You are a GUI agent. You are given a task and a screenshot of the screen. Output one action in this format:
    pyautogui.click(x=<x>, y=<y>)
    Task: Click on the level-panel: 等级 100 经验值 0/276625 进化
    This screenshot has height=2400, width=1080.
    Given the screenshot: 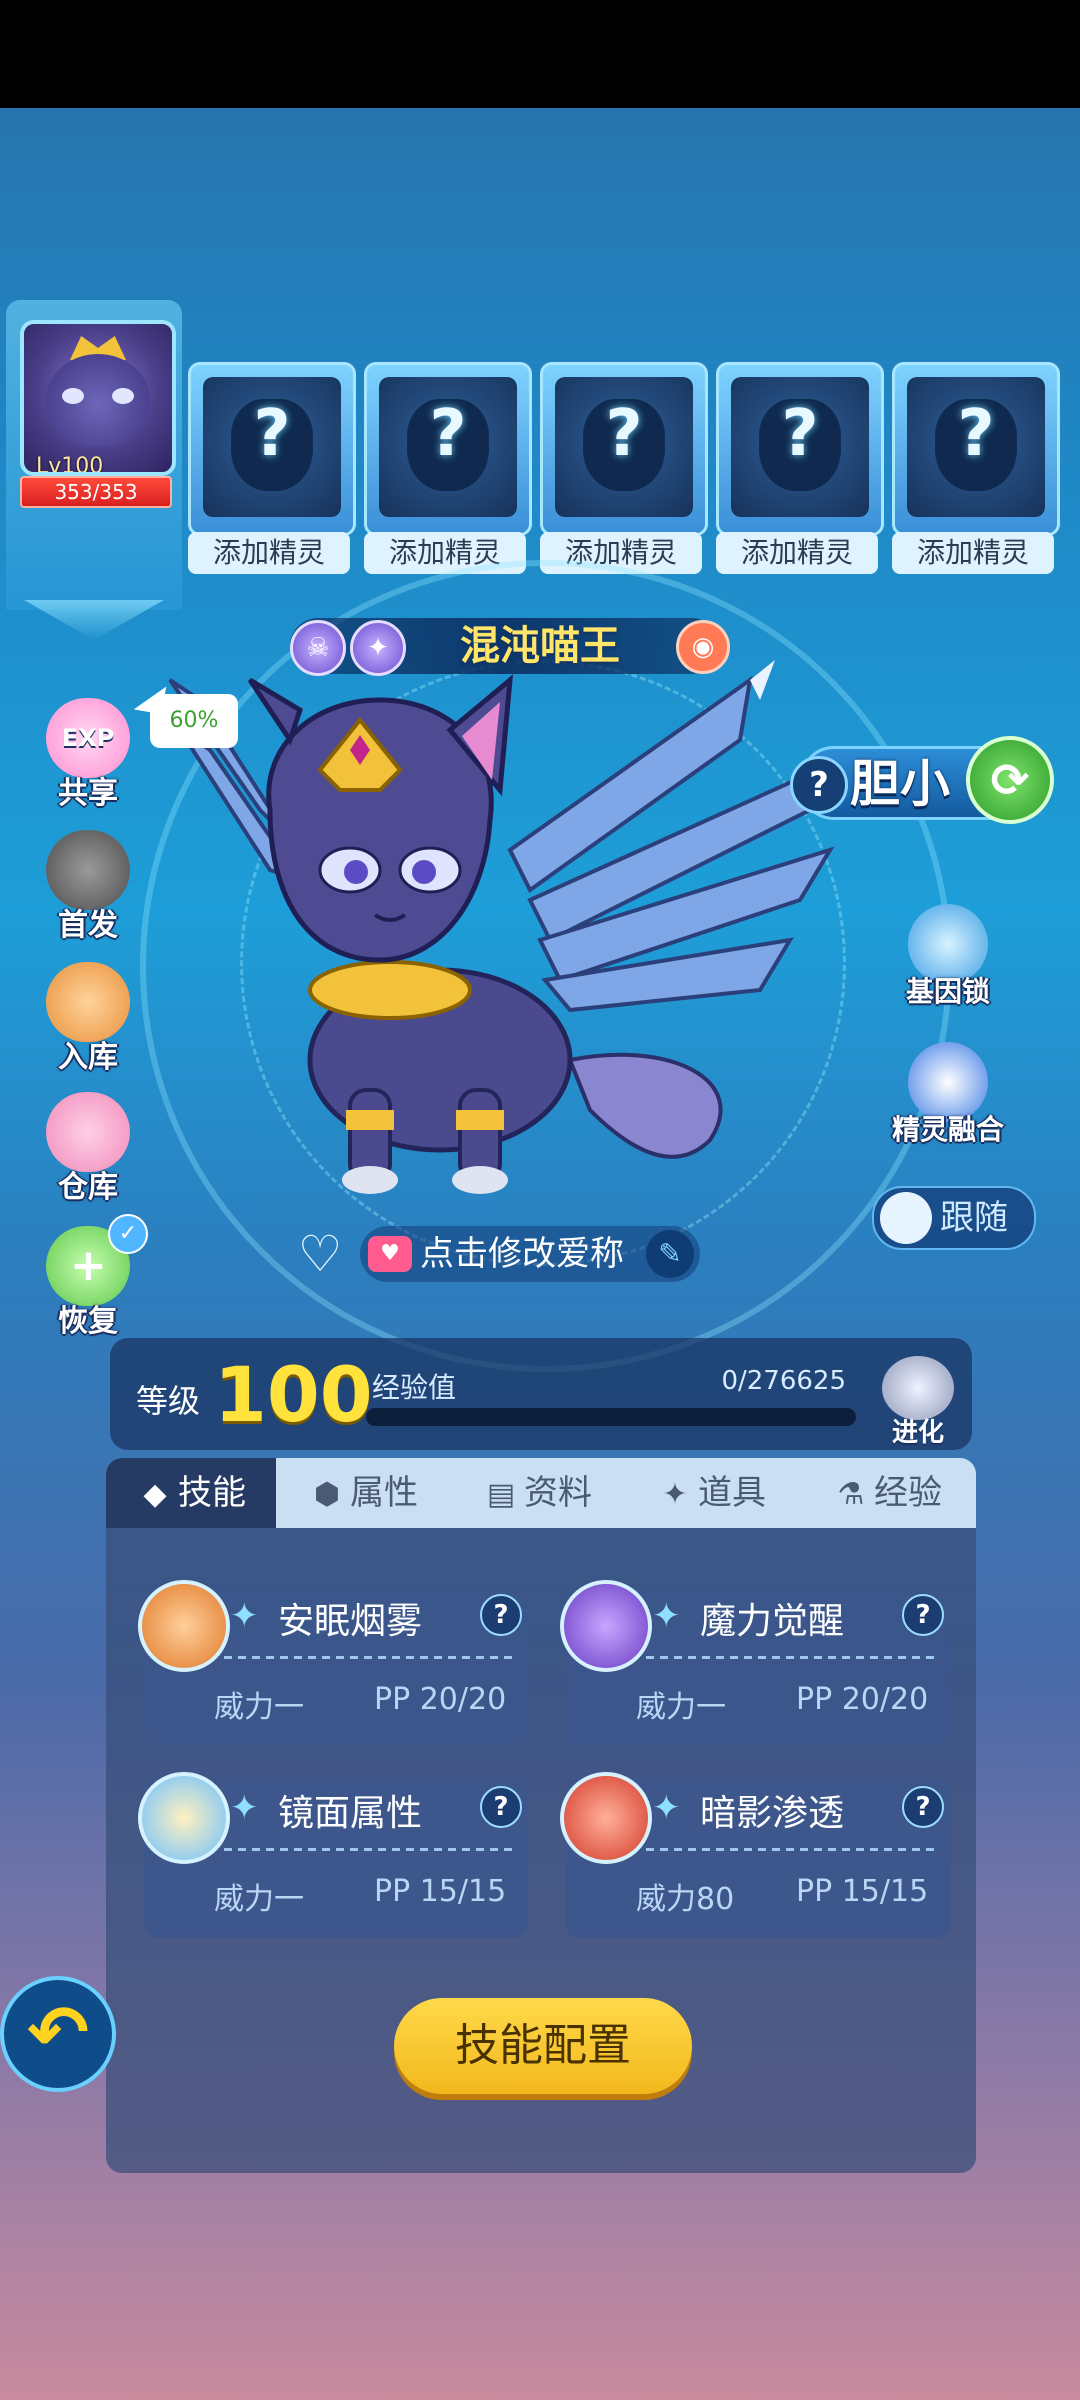 What is the action you would take?
    pyautogui.click(x=541, y=1394)
    